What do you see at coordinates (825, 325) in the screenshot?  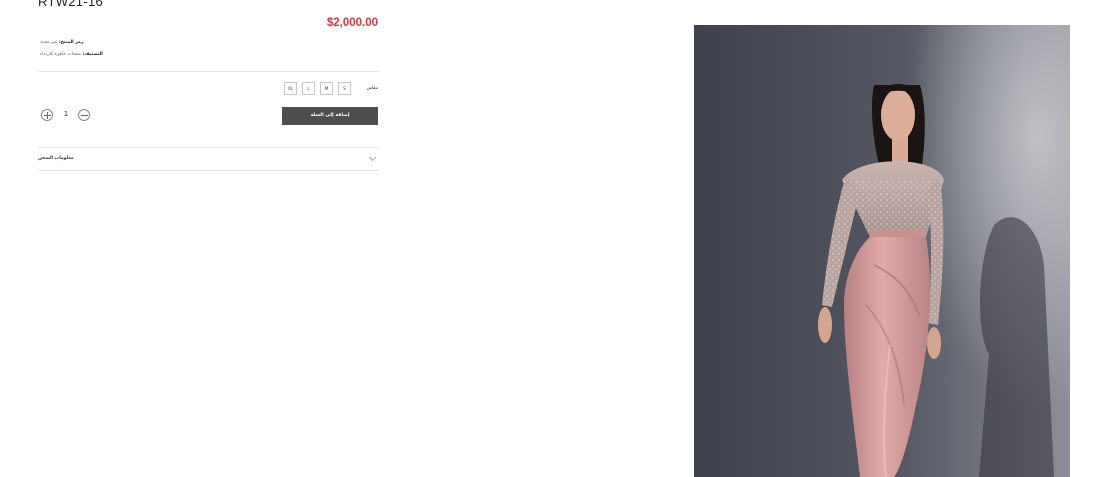 I see `left-hand` at bounding box center [825, 325].